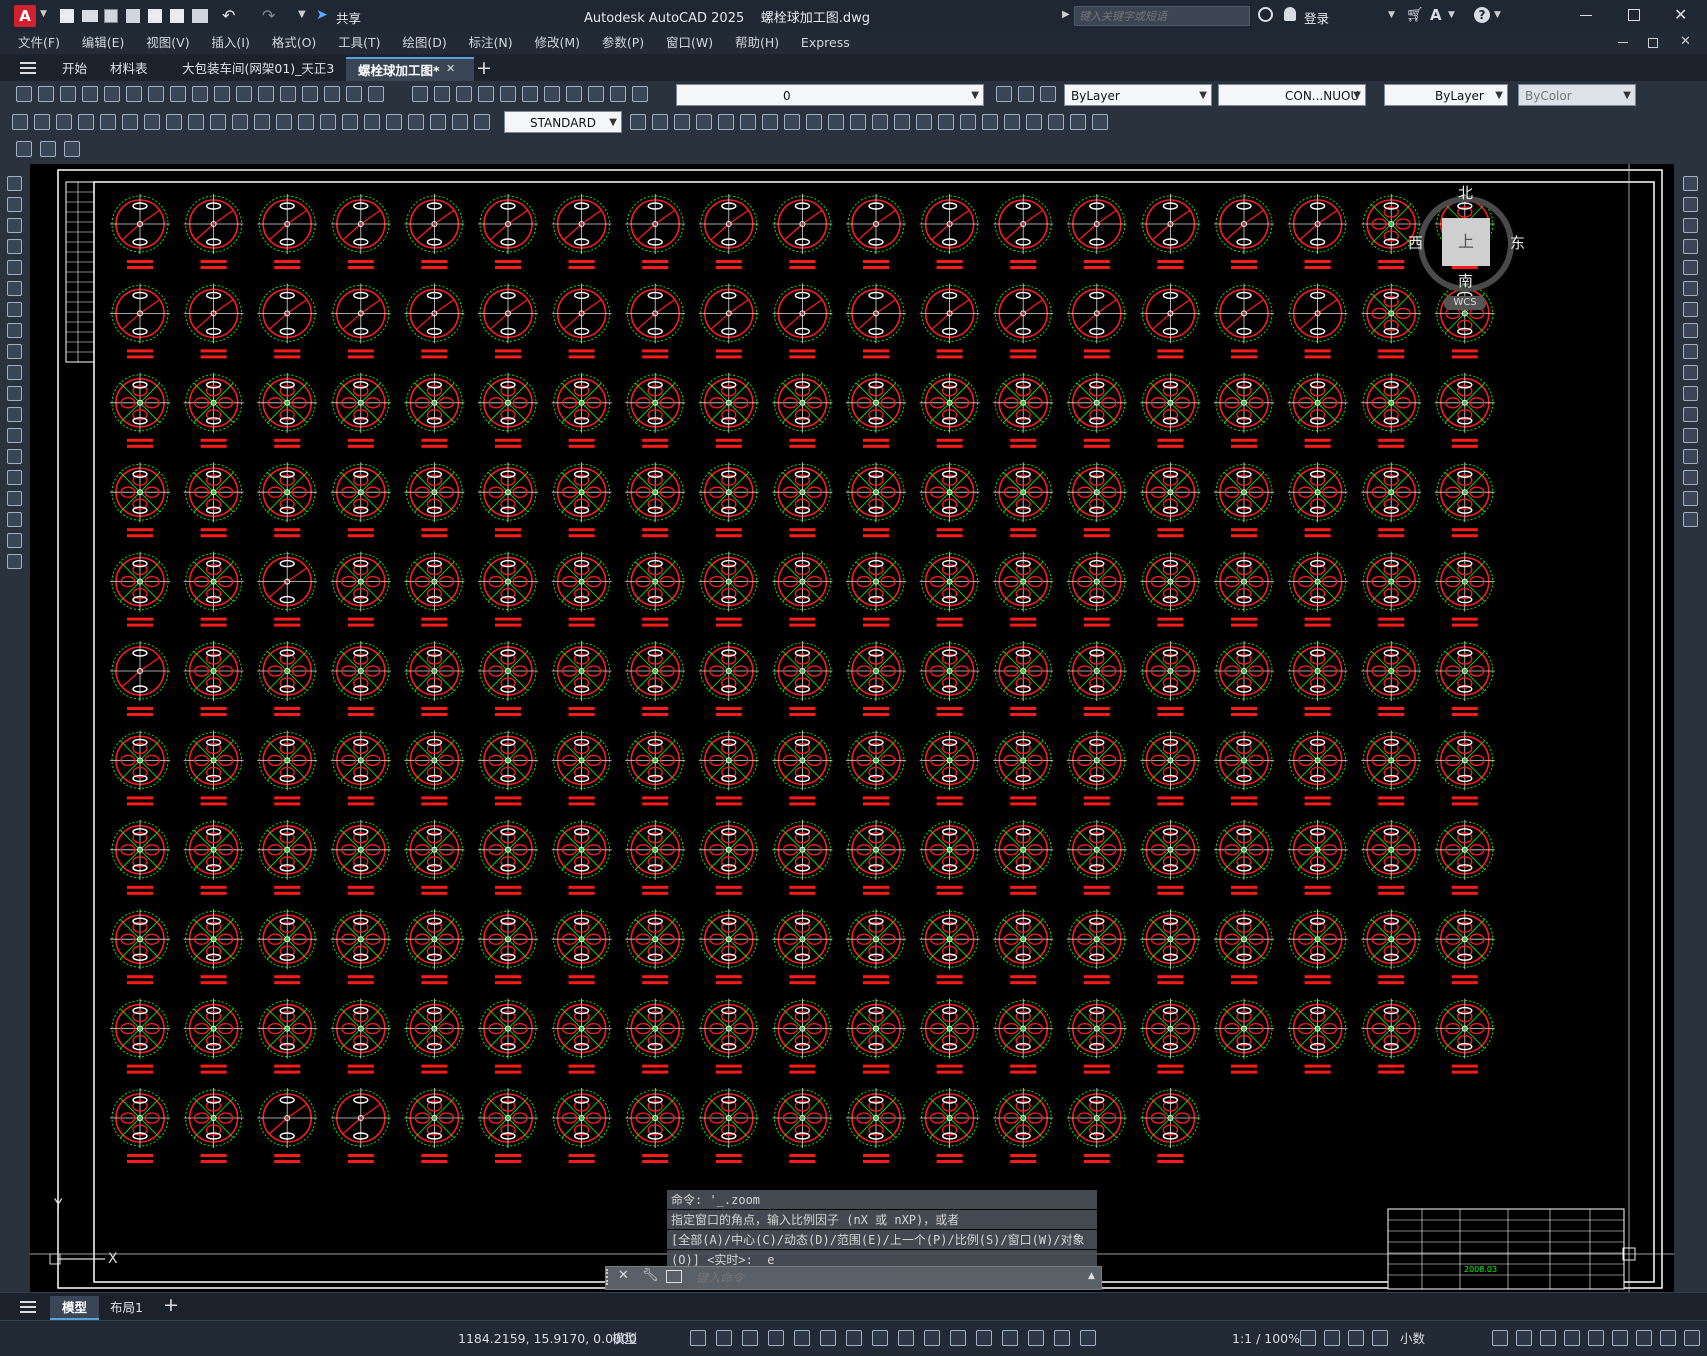 This screenshot has height=1356, width=1707. Describe the element at coordinates (958, 1338) in the screenshot. I see `status-toggle-11-icon` at that location.